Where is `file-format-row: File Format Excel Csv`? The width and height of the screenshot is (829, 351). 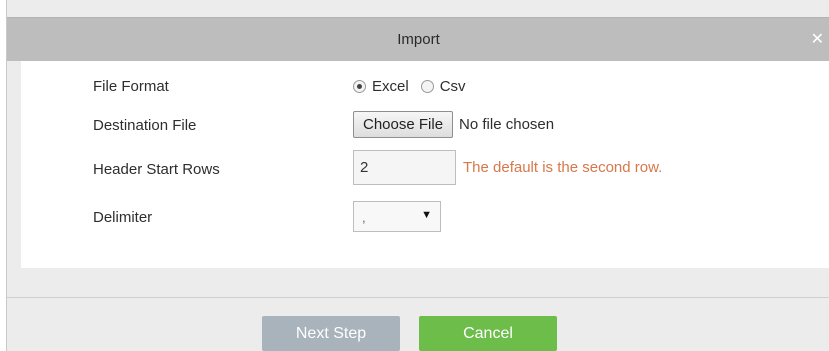 file-format-row: File Format Excel Csv is located at coordinates (425, 87).